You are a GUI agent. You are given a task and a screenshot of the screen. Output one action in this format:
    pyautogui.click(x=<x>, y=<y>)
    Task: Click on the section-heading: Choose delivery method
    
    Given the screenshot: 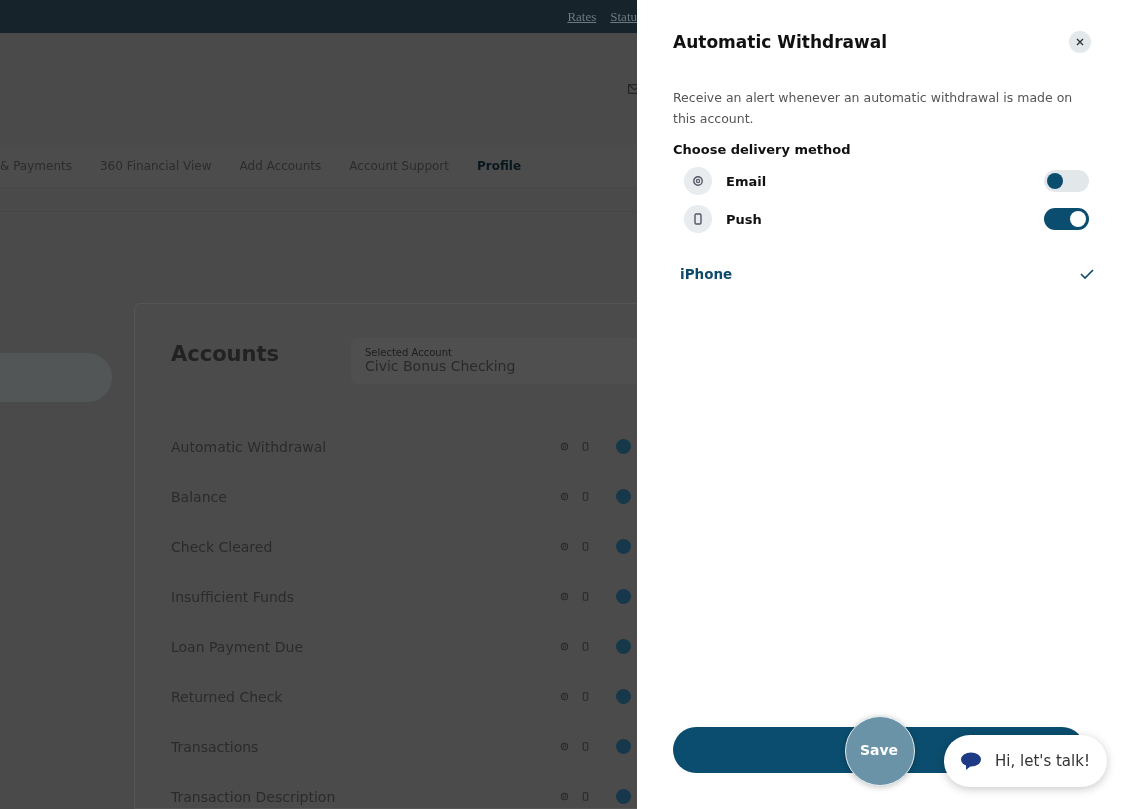 What is the action you would take?
    pyautogui.click(x=762, y=149)
    